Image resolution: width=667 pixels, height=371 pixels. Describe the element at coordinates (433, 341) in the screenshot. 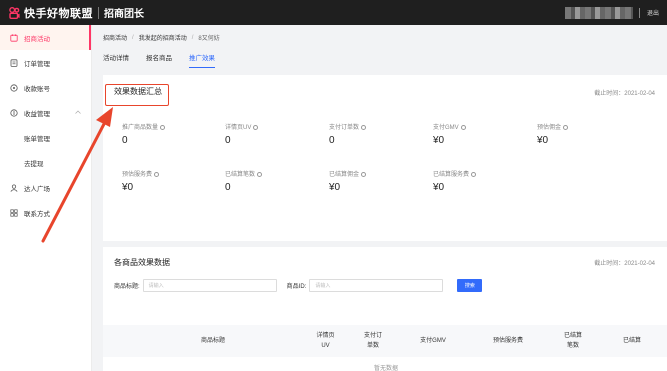

I see `column-header-paid-gmv: 支付GMV` at that location.